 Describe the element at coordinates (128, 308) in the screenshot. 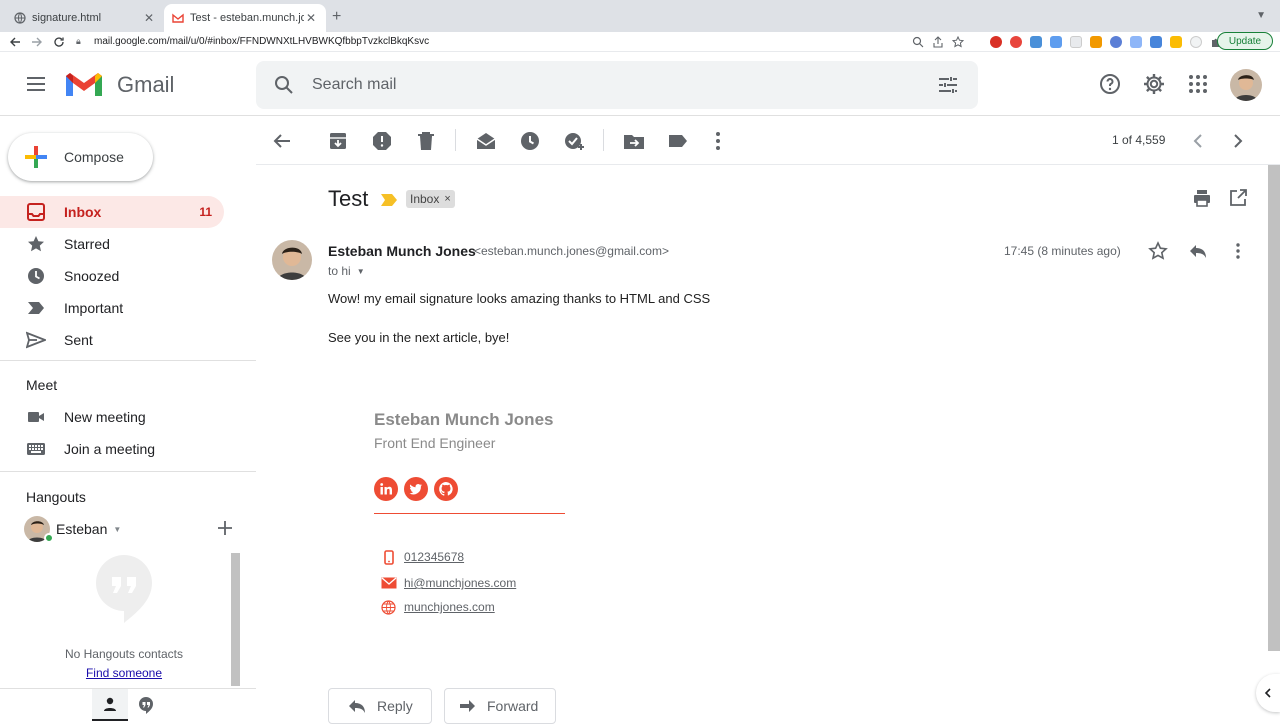

I see `sidebar-item-important: Important` at that location.